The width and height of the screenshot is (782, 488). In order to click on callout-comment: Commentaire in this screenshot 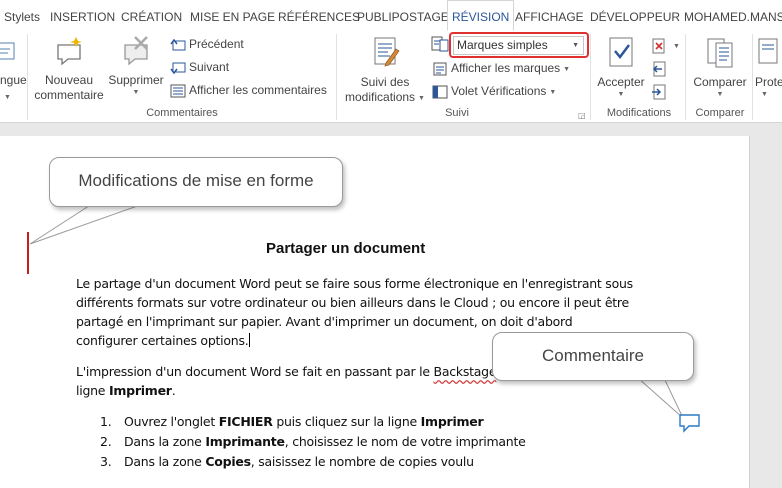, I will do `click(593, 356)`.